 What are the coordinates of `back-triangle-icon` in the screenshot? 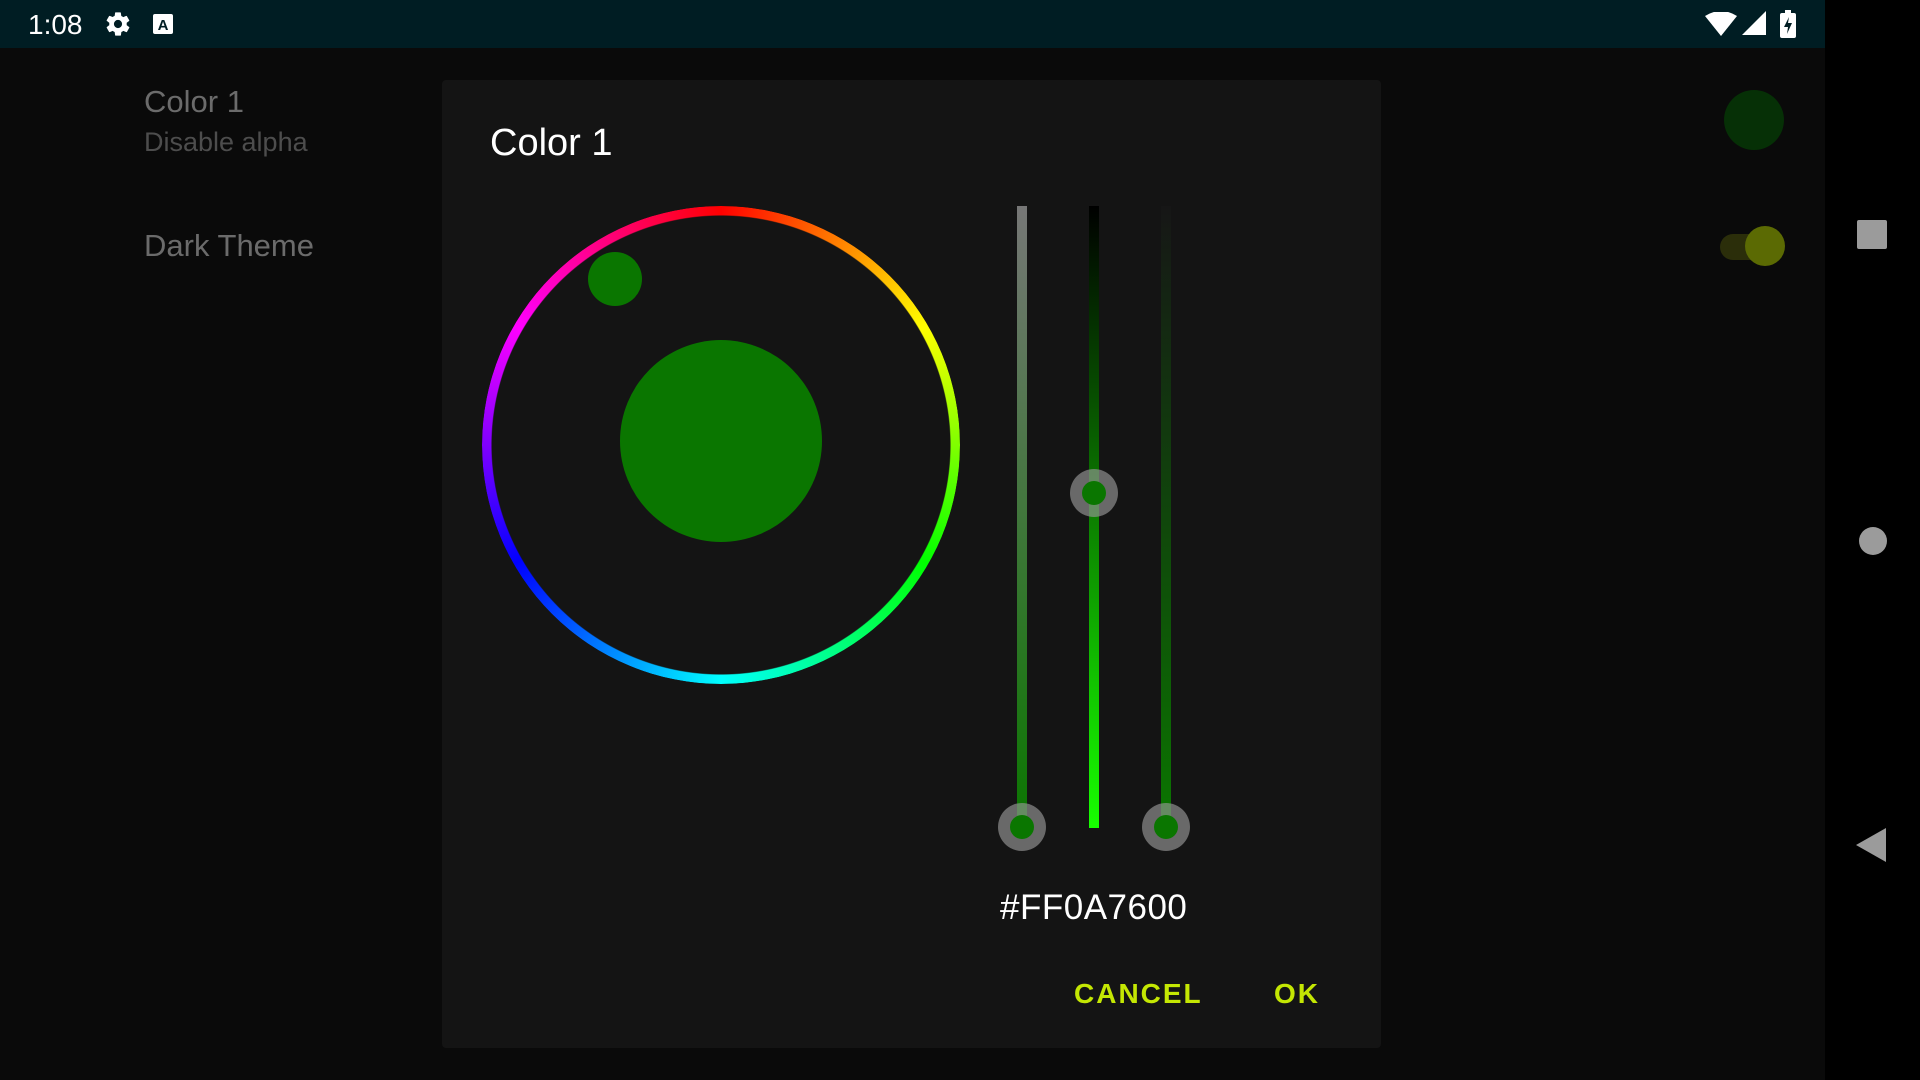 It's located at (1871, 845).